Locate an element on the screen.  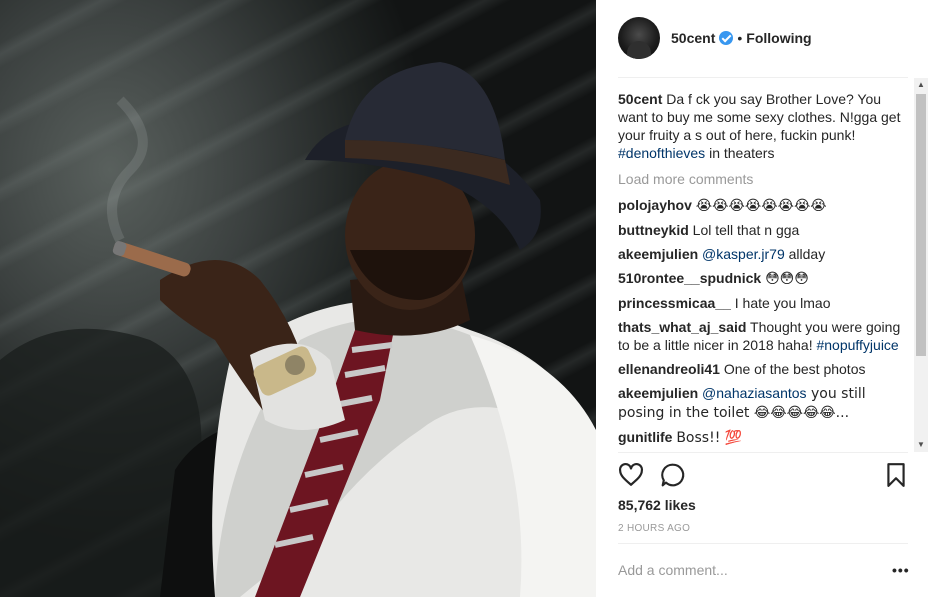
post-timestamp: 2 HOURS AGO is located at coordinates (654, 528).